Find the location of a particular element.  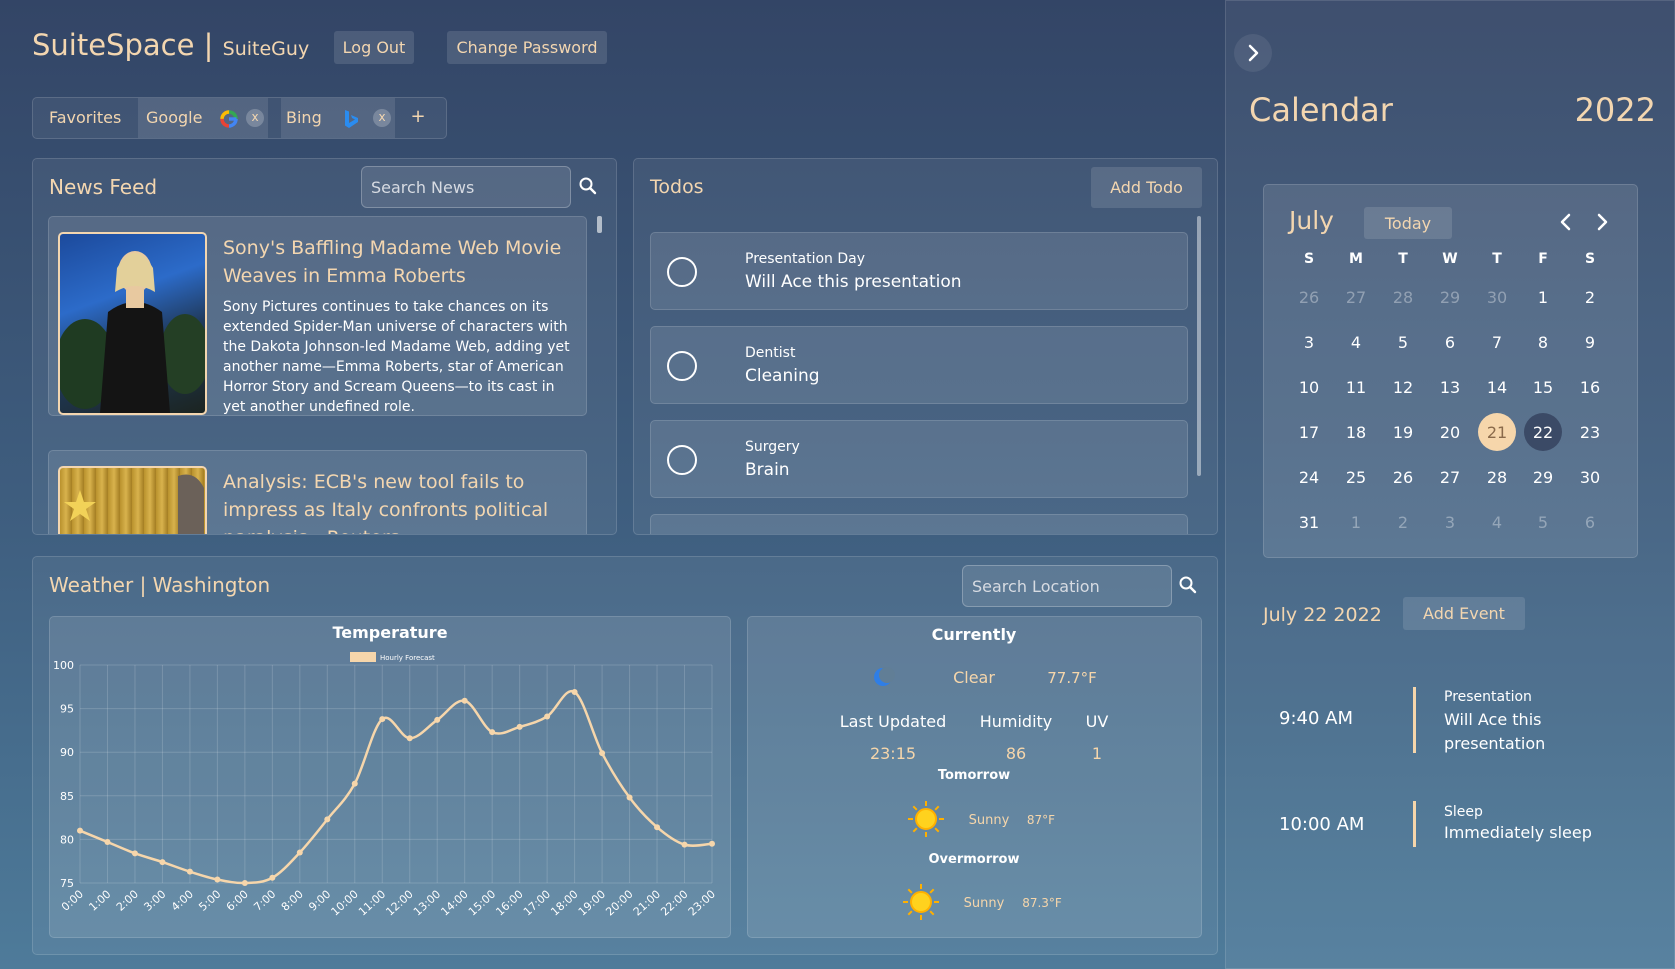

calendar-day: 11 is located at coordinates (1356, 387).